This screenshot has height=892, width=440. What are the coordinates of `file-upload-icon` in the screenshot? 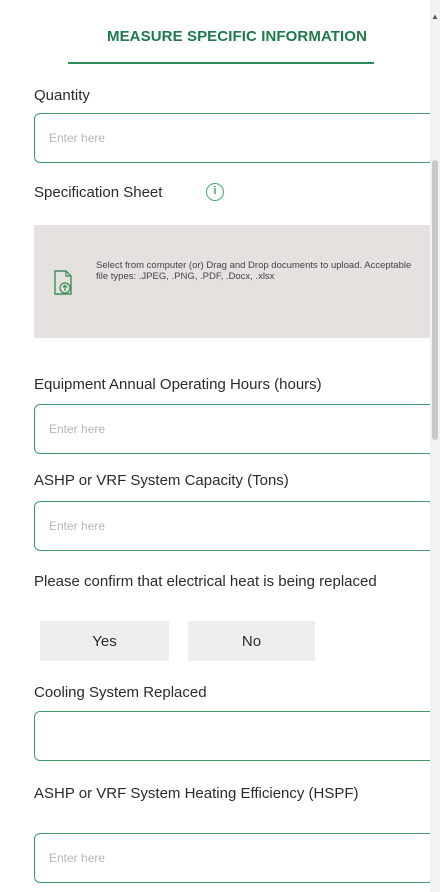 It's located at (63, 282).